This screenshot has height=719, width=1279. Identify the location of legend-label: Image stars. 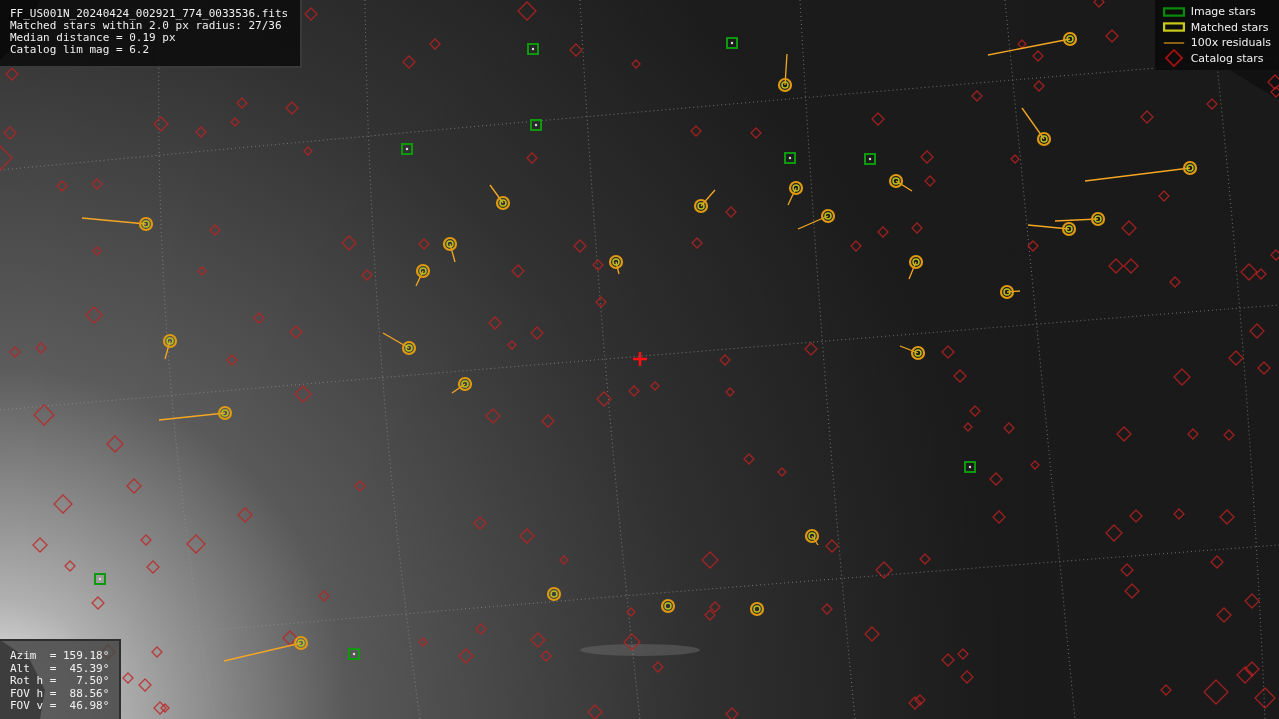
(1223, 12).